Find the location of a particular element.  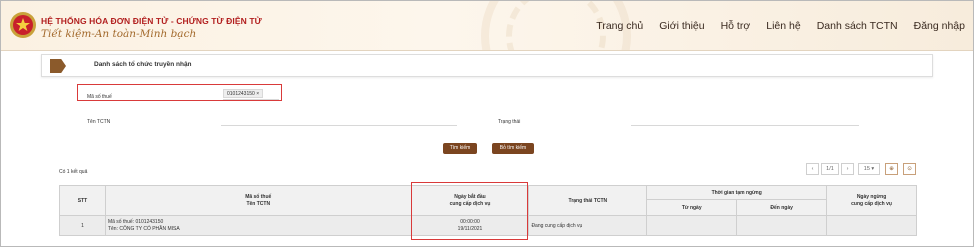

nav-login: Đăng nhập is located at coordinates (939, 26).